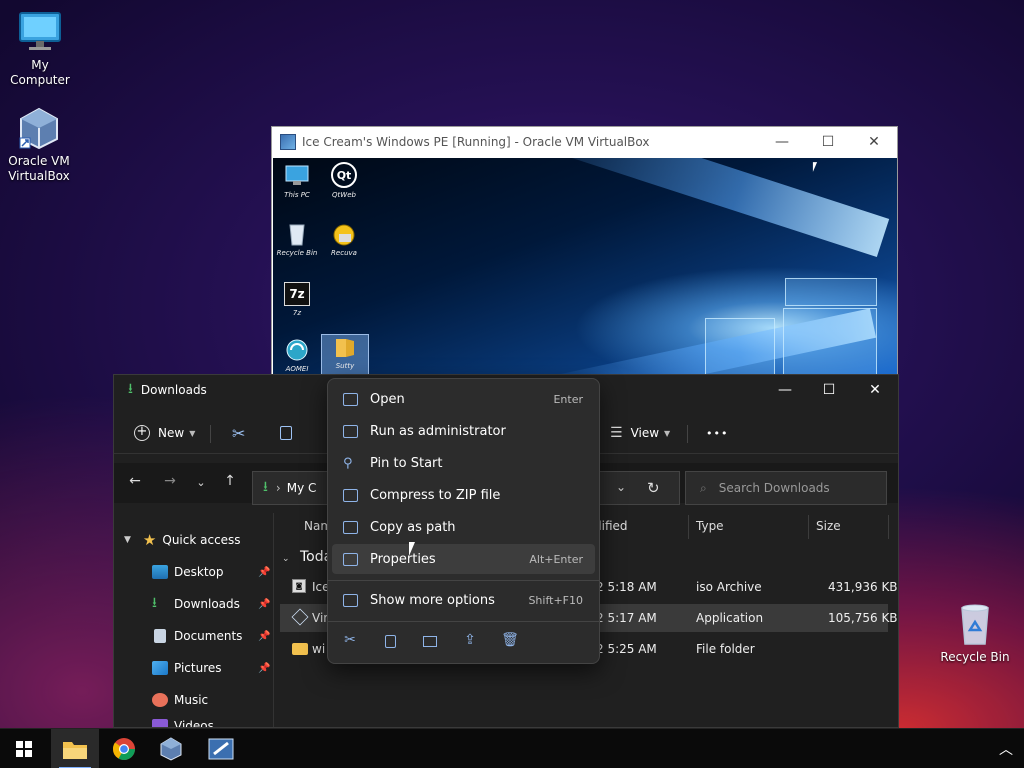 Image resolution: width=1024 pixels, height=768 pixels. I want to click on sidebar-item-music: Music, so click(180, 700).